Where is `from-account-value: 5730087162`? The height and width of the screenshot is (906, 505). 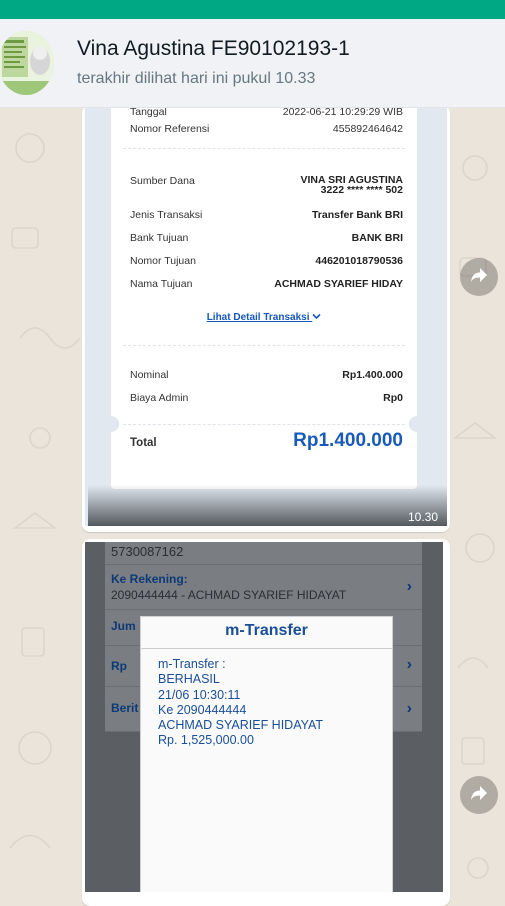
from-account-value: 5730087162 is located at coordinates (147, 551).